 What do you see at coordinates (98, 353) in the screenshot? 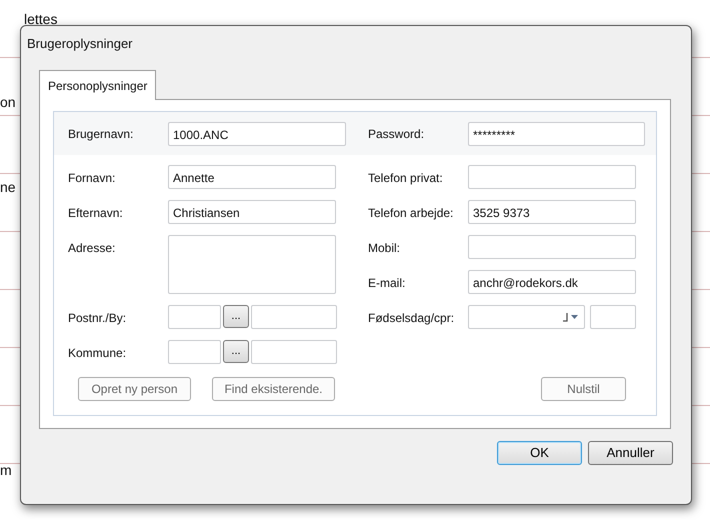
I see `field-label: Kommune:` at bounding box center [98, 353].